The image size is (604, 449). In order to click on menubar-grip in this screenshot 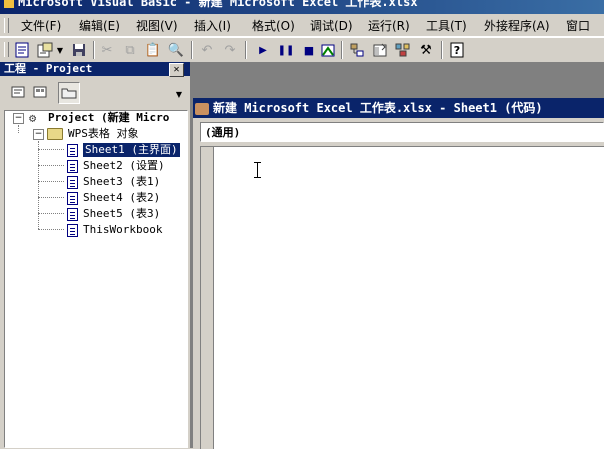, I will do `click(6, 25)`.